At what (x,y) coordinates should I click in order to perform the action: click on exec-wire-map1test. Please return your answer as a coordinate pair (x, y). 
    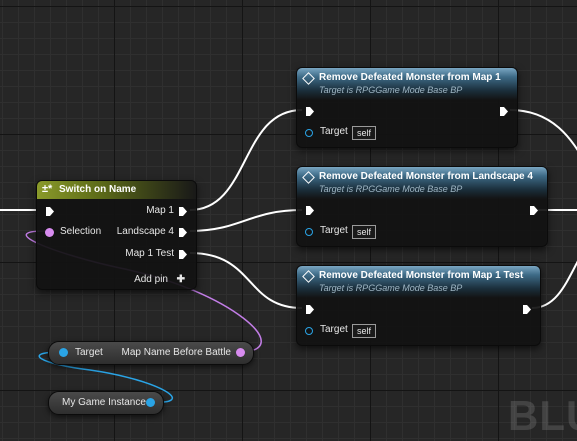
    Looking at the image, I should click on (246, 280).